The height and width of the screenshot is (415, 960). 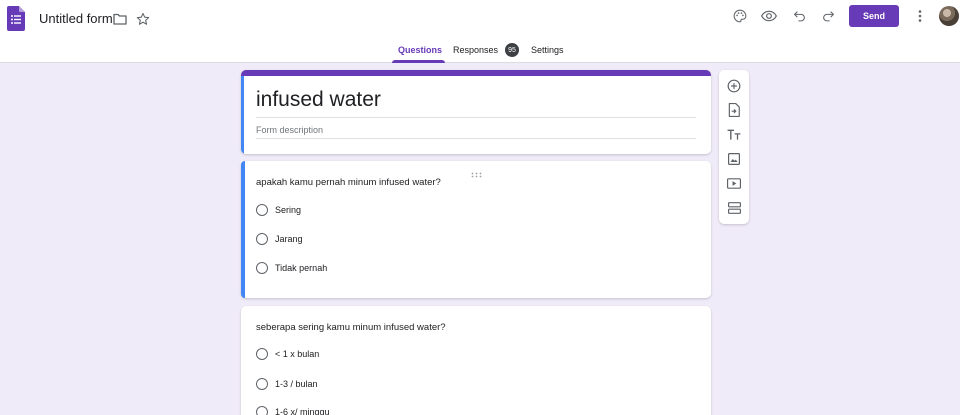 I want to click on option-label: Sering, so click(x=288, y=210).